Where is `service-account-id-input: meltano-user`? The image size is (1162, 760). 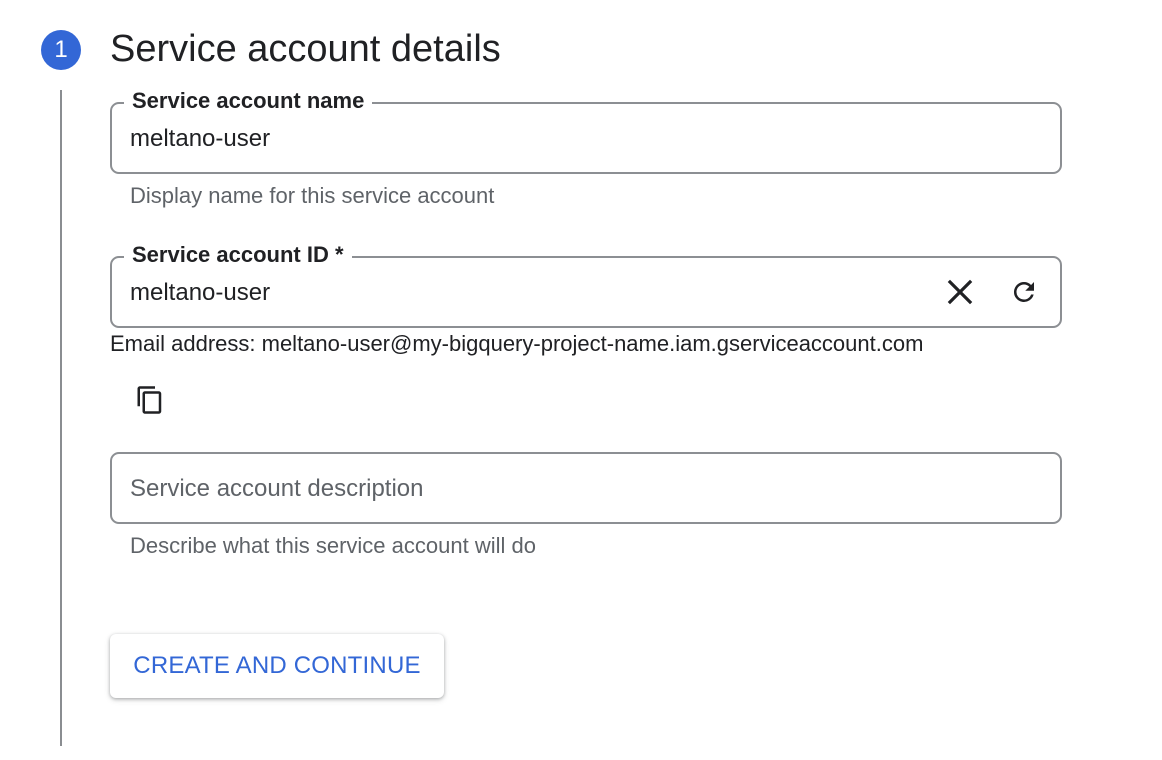 service-account-id-input: meltano-user is located at coordinates (200, 293).